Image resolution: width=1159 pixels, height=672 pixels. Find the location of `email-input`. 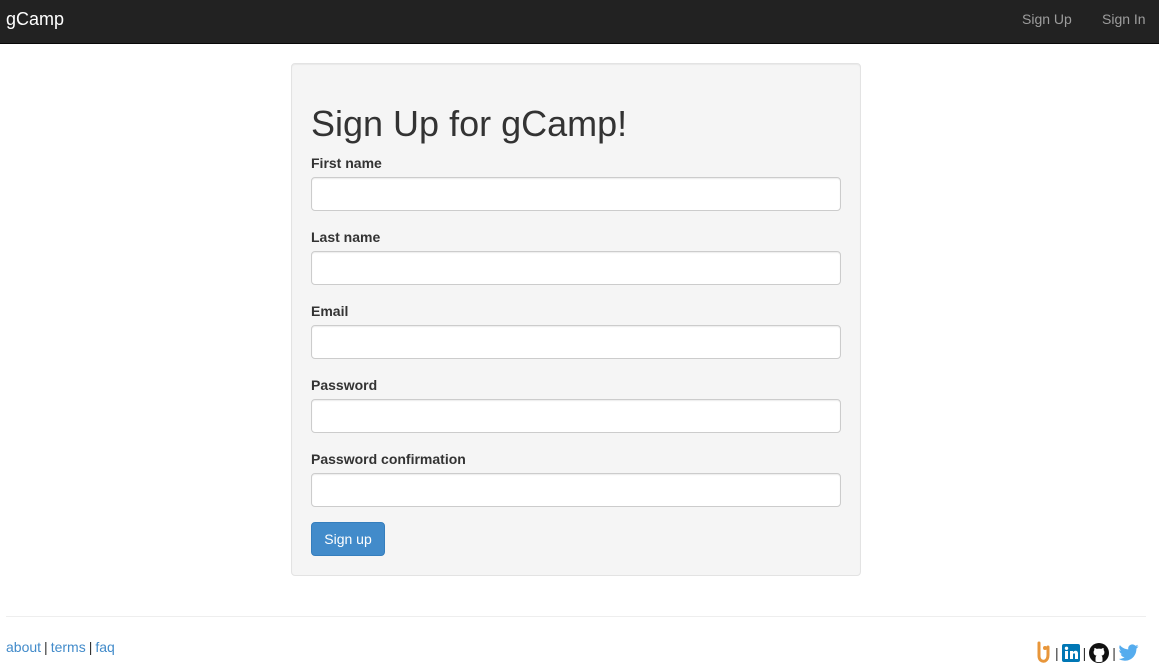

email-input is located at coordinates (576, 342).